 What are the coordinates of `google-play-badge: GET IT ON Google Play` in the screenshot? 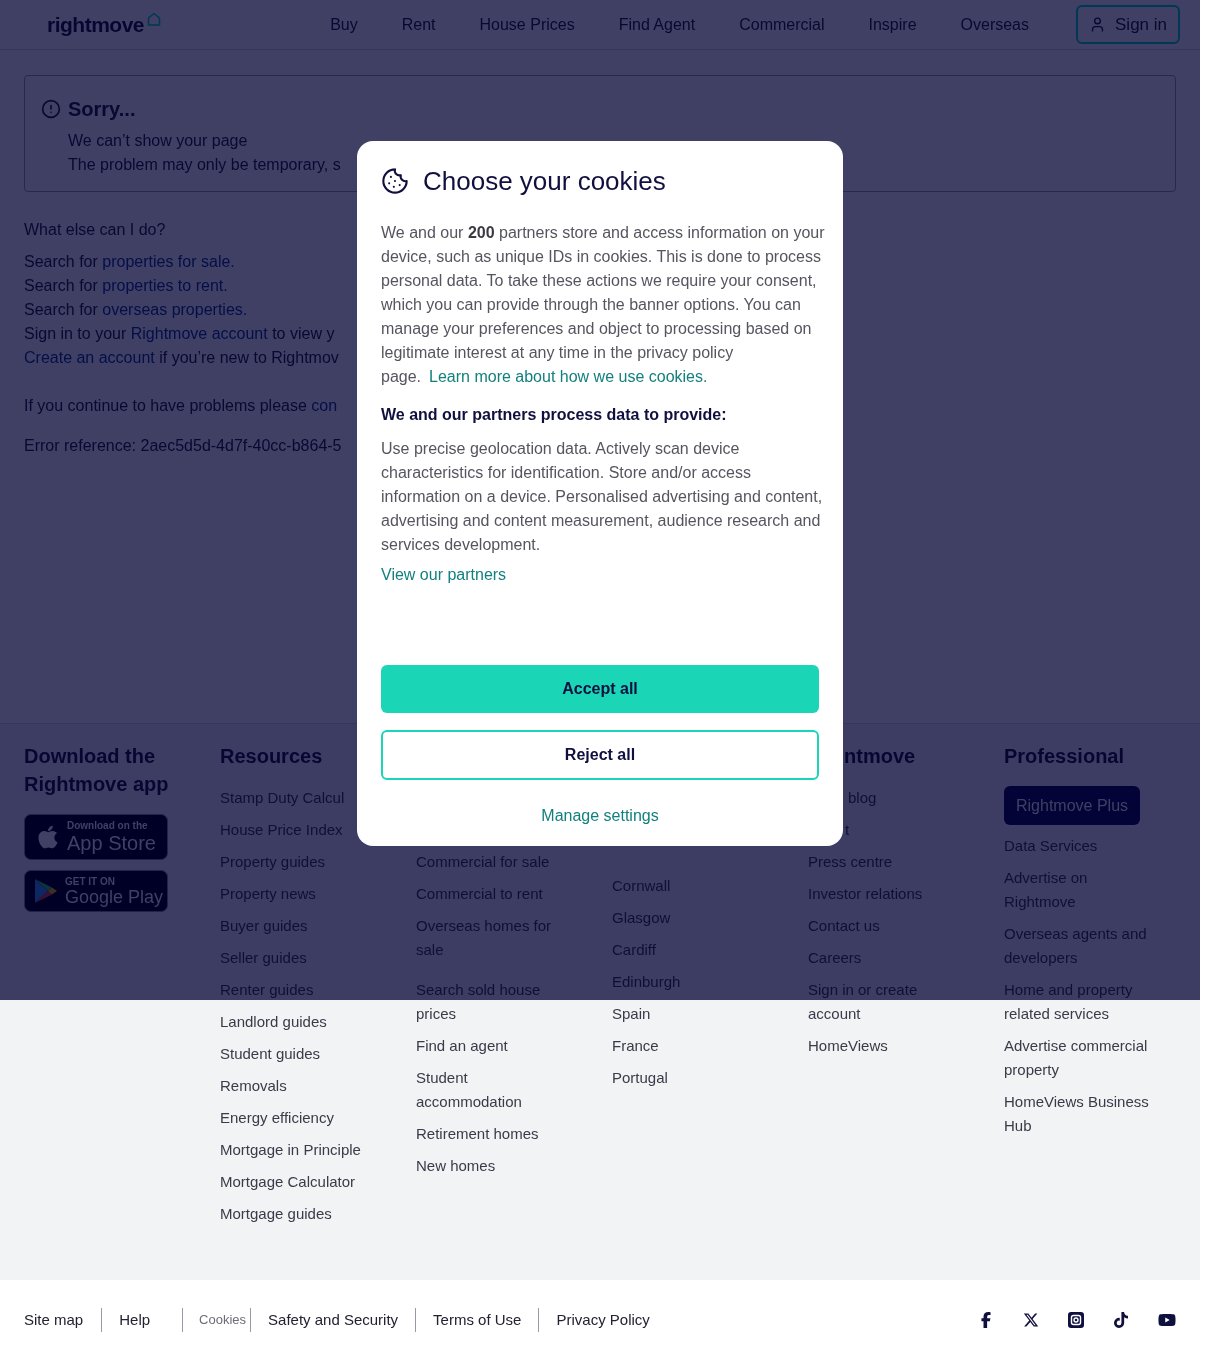 It's located at (96, 891).